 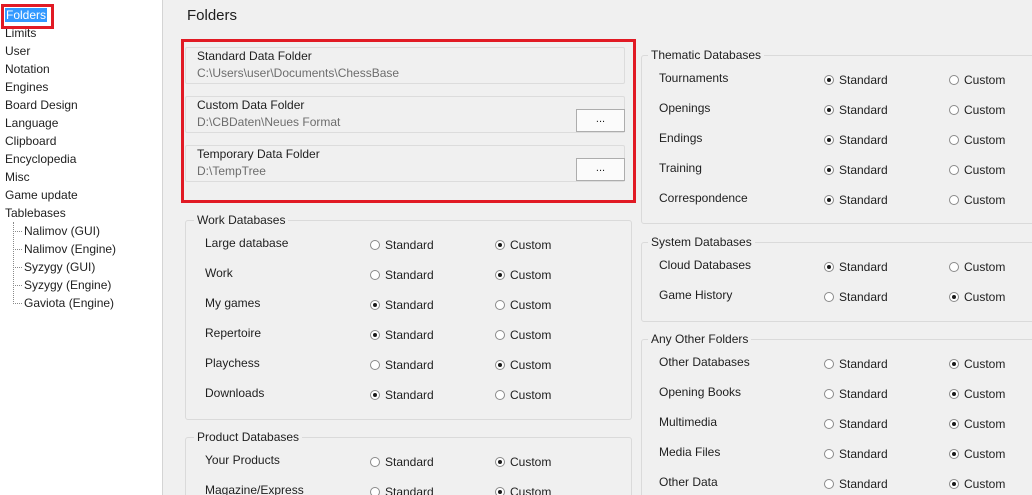 What do you see at coordinates (977, 200) in the screenshot?
I see `correspondence-custom-radio: Custom` at bounding box center [977, 200].